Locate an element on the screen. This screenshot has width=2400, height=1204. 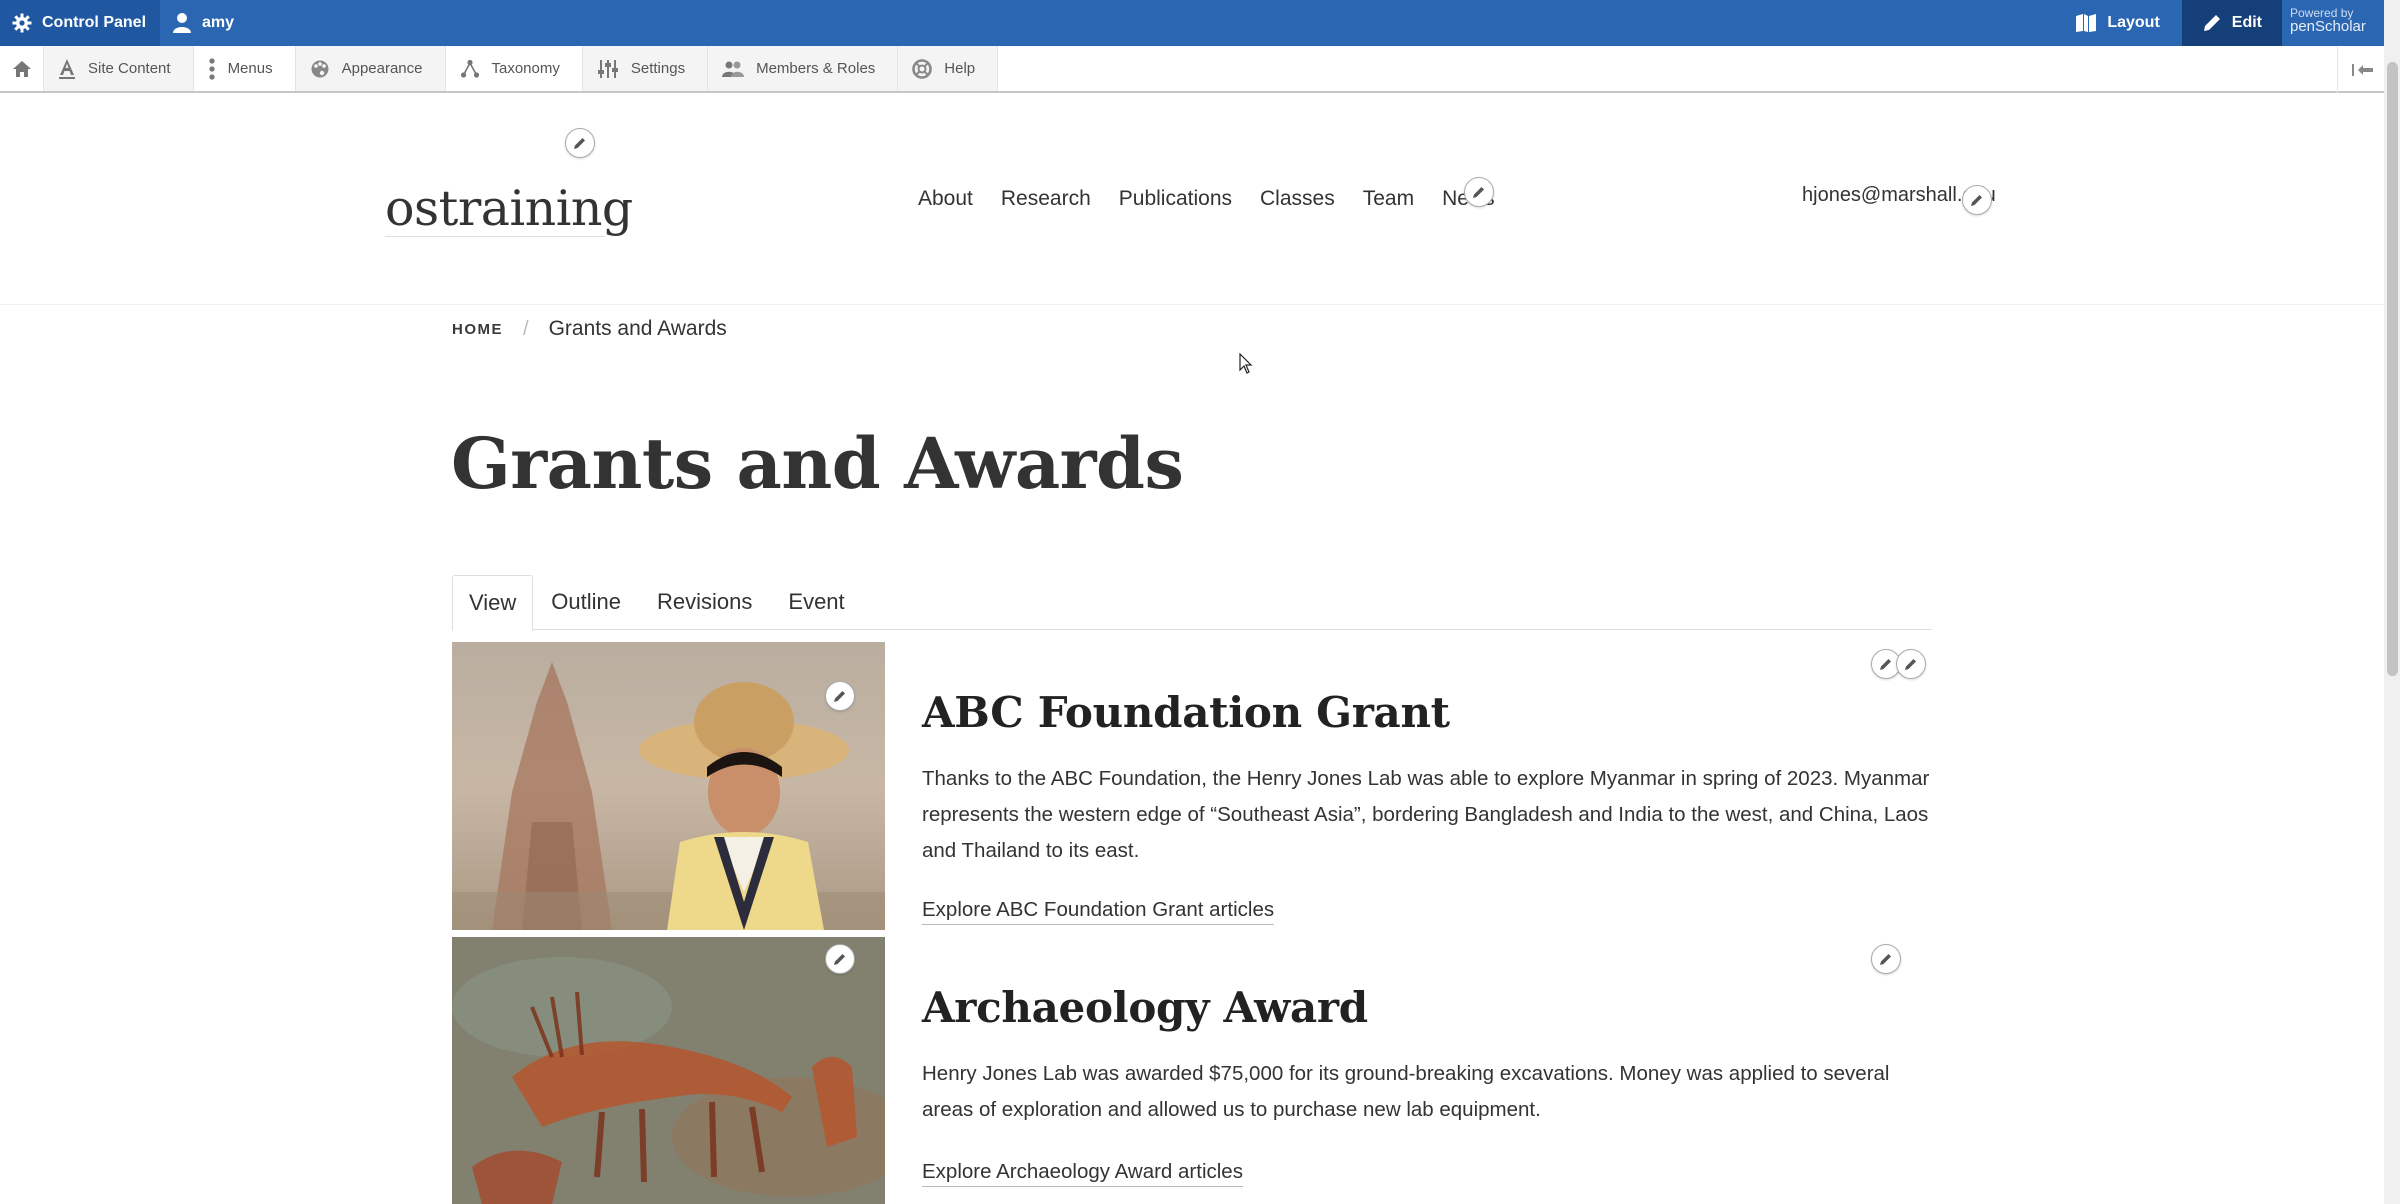
home-icon is located at coordinates (21, 68).